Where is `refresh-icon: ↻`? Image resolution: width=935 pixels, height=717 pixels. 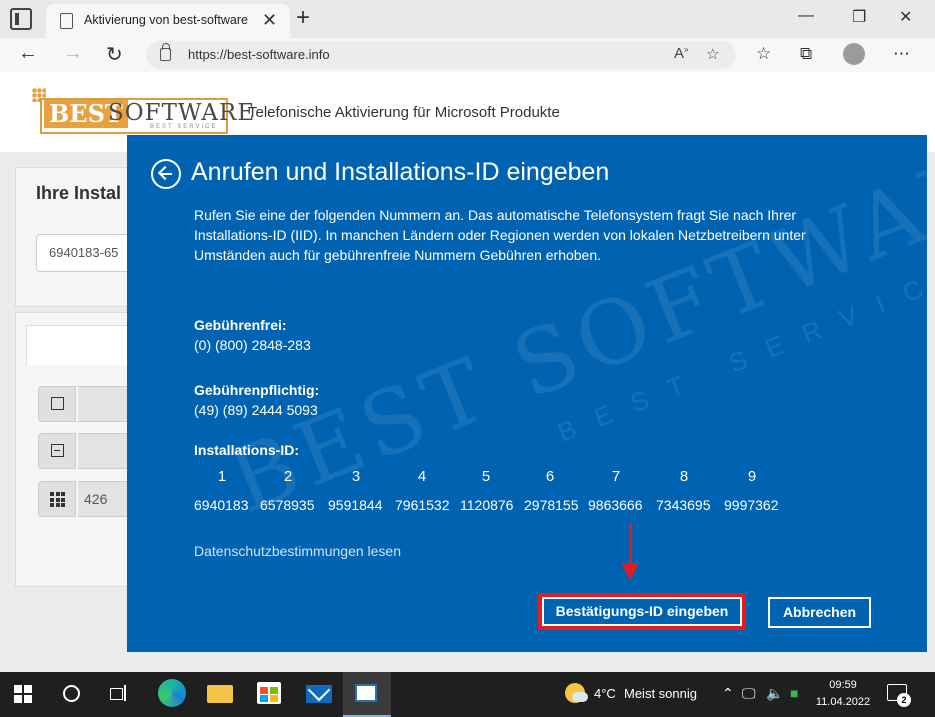
refresh-icon: ↻ is located at coordinates (114, 54).